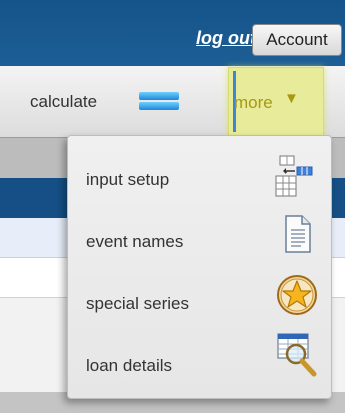 The height and width of the screenshot is (413, 345). I want to click on account-button-label: Account, so click(297, 39).